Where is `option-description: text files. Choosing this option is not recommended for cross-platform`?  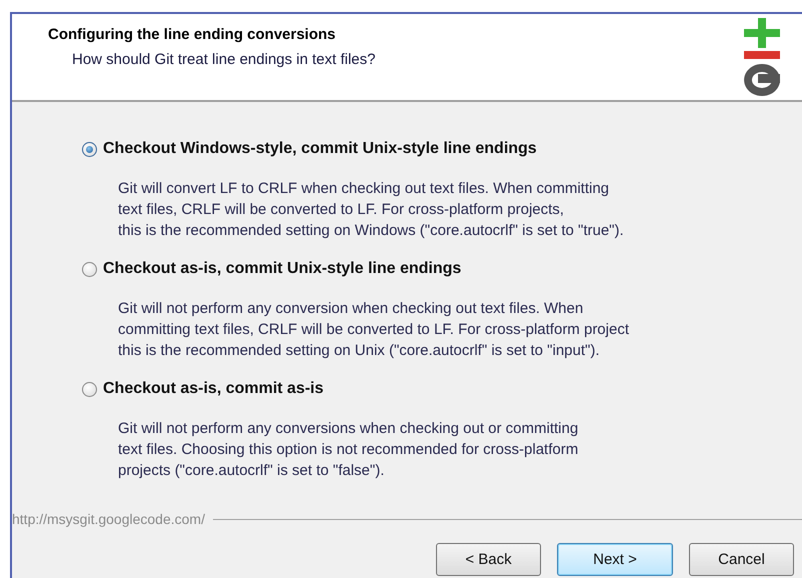
option-description: text files. Choosing this option is not recommended for cross-platform is located at coordinates (349, 450).